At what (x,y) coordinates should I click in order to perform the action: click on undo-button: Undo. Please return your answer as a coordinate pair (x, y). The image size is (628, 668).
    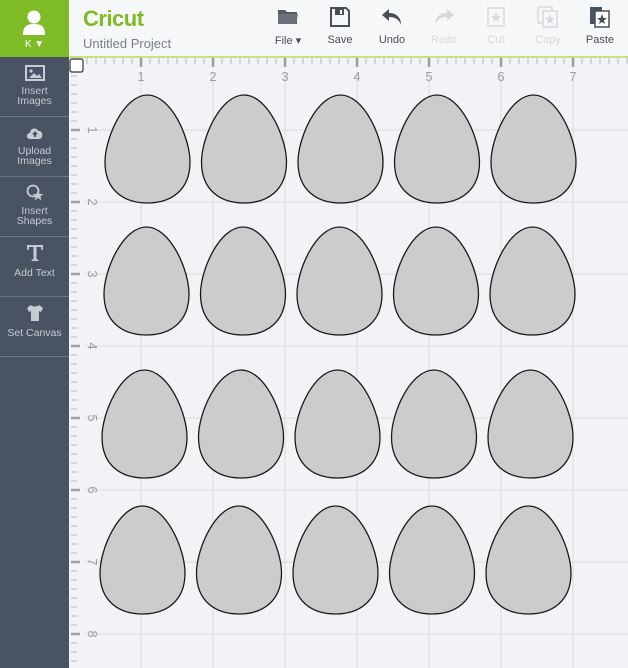
    Looking at the image, I should click on (392, 26).